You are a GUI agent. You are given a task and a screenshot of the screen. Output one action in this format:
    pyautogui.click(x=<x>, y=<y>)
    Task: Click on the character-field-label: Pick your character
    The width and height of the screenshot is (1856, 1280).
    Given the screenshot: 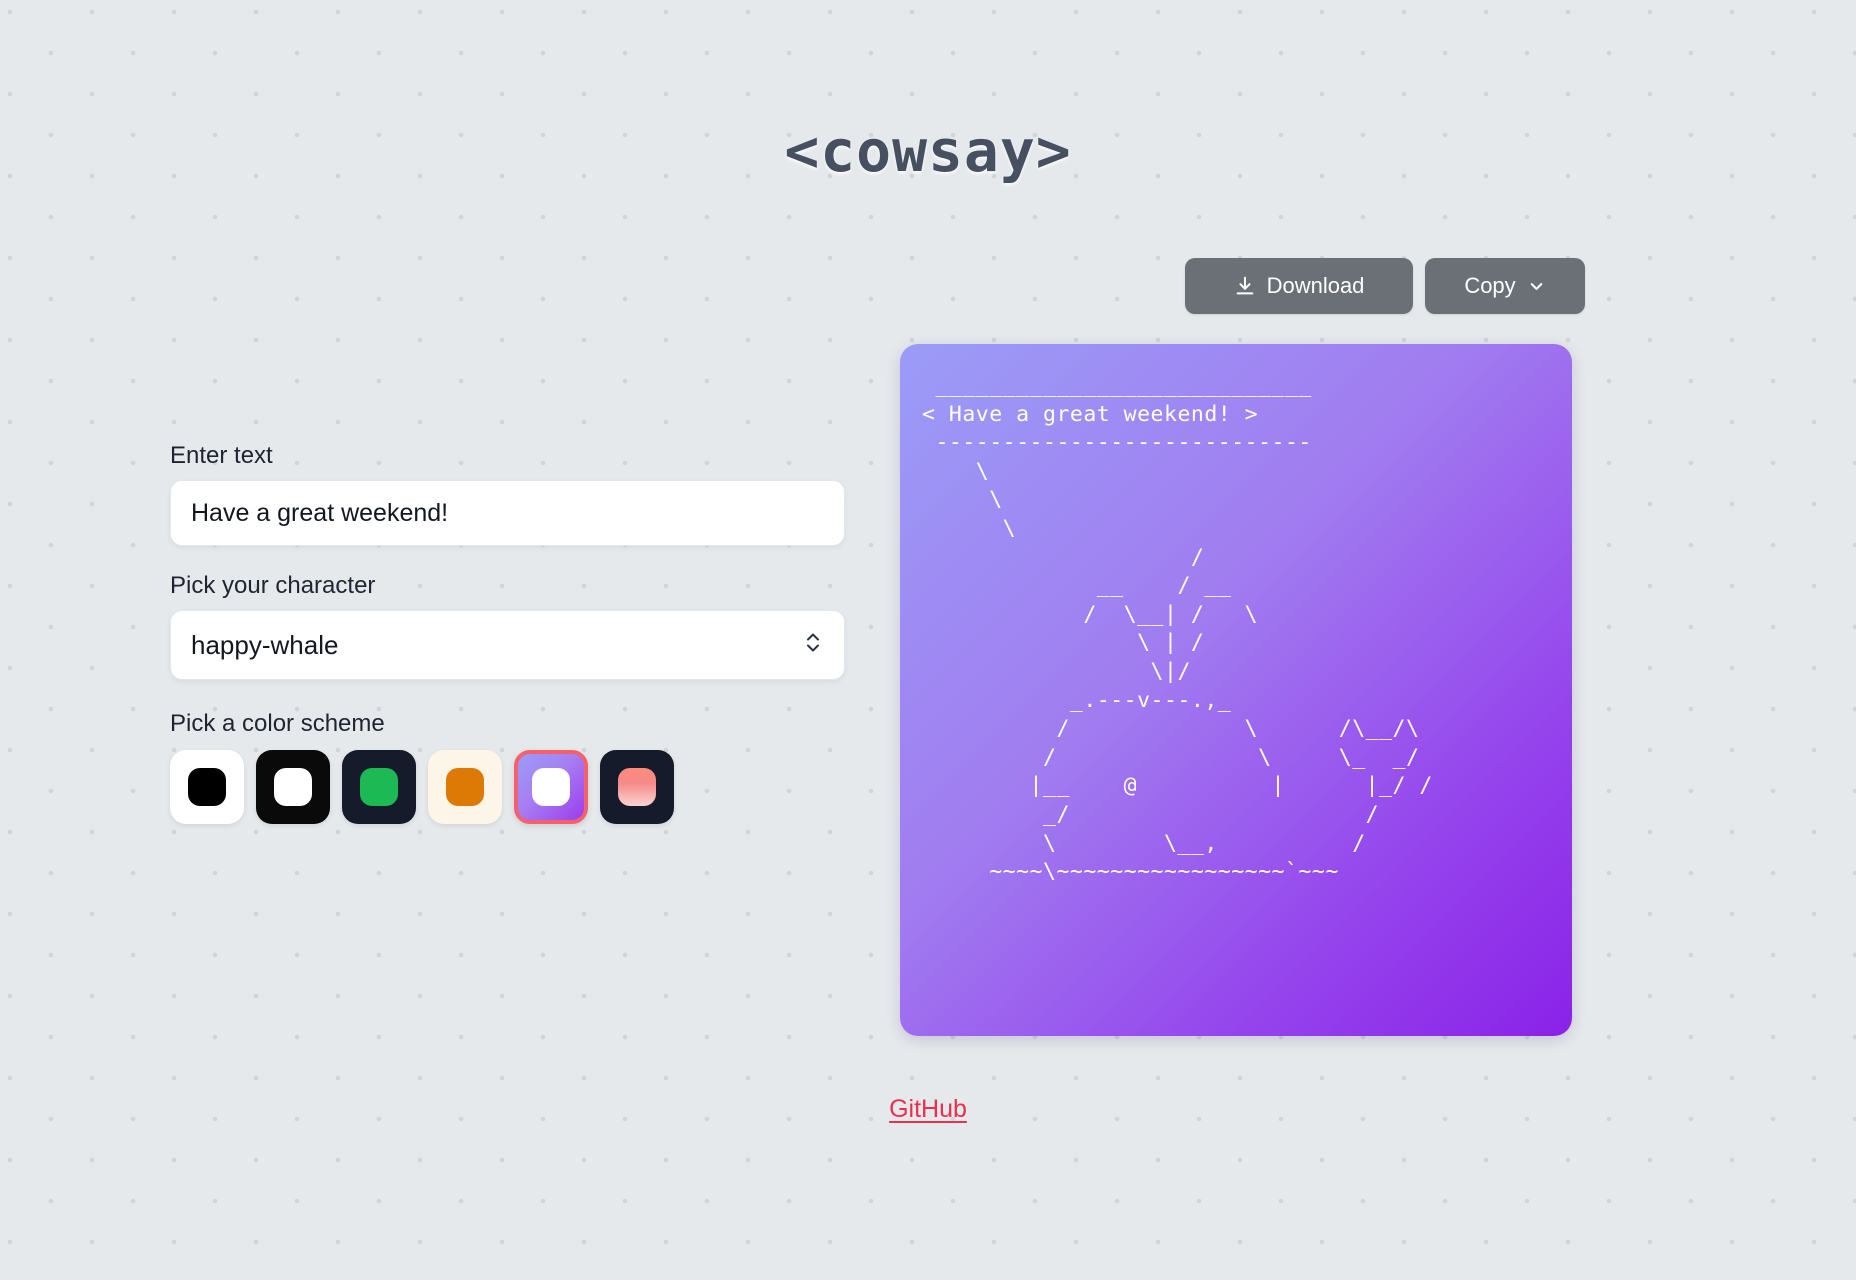 What is the action you would take?
    pyautogui.click(x=273, y=585)
    